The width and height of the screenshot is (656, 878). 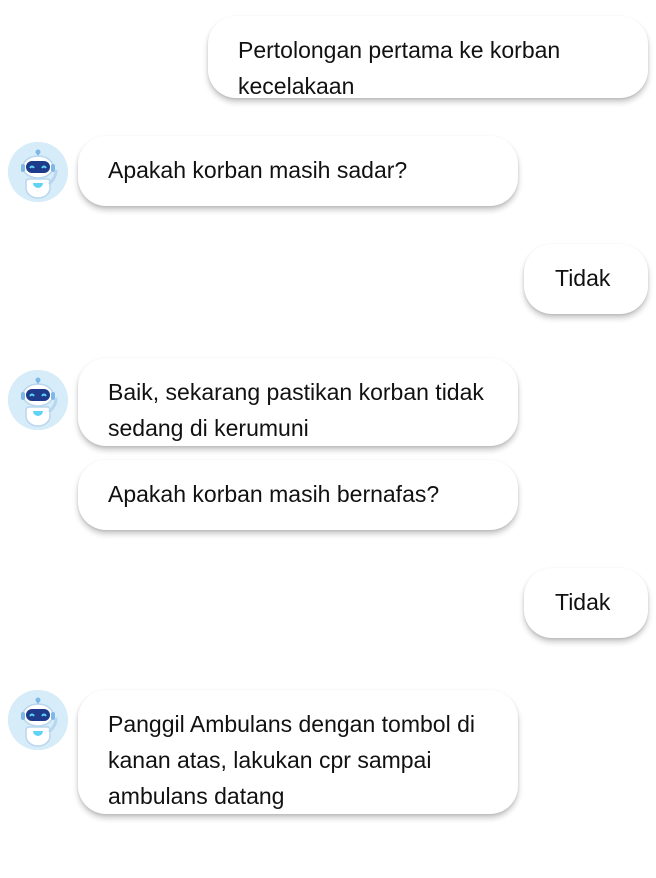 I want to click on message-text: Pertolongan pertama ke korban kecelakaan, so click(x=399, y=68).